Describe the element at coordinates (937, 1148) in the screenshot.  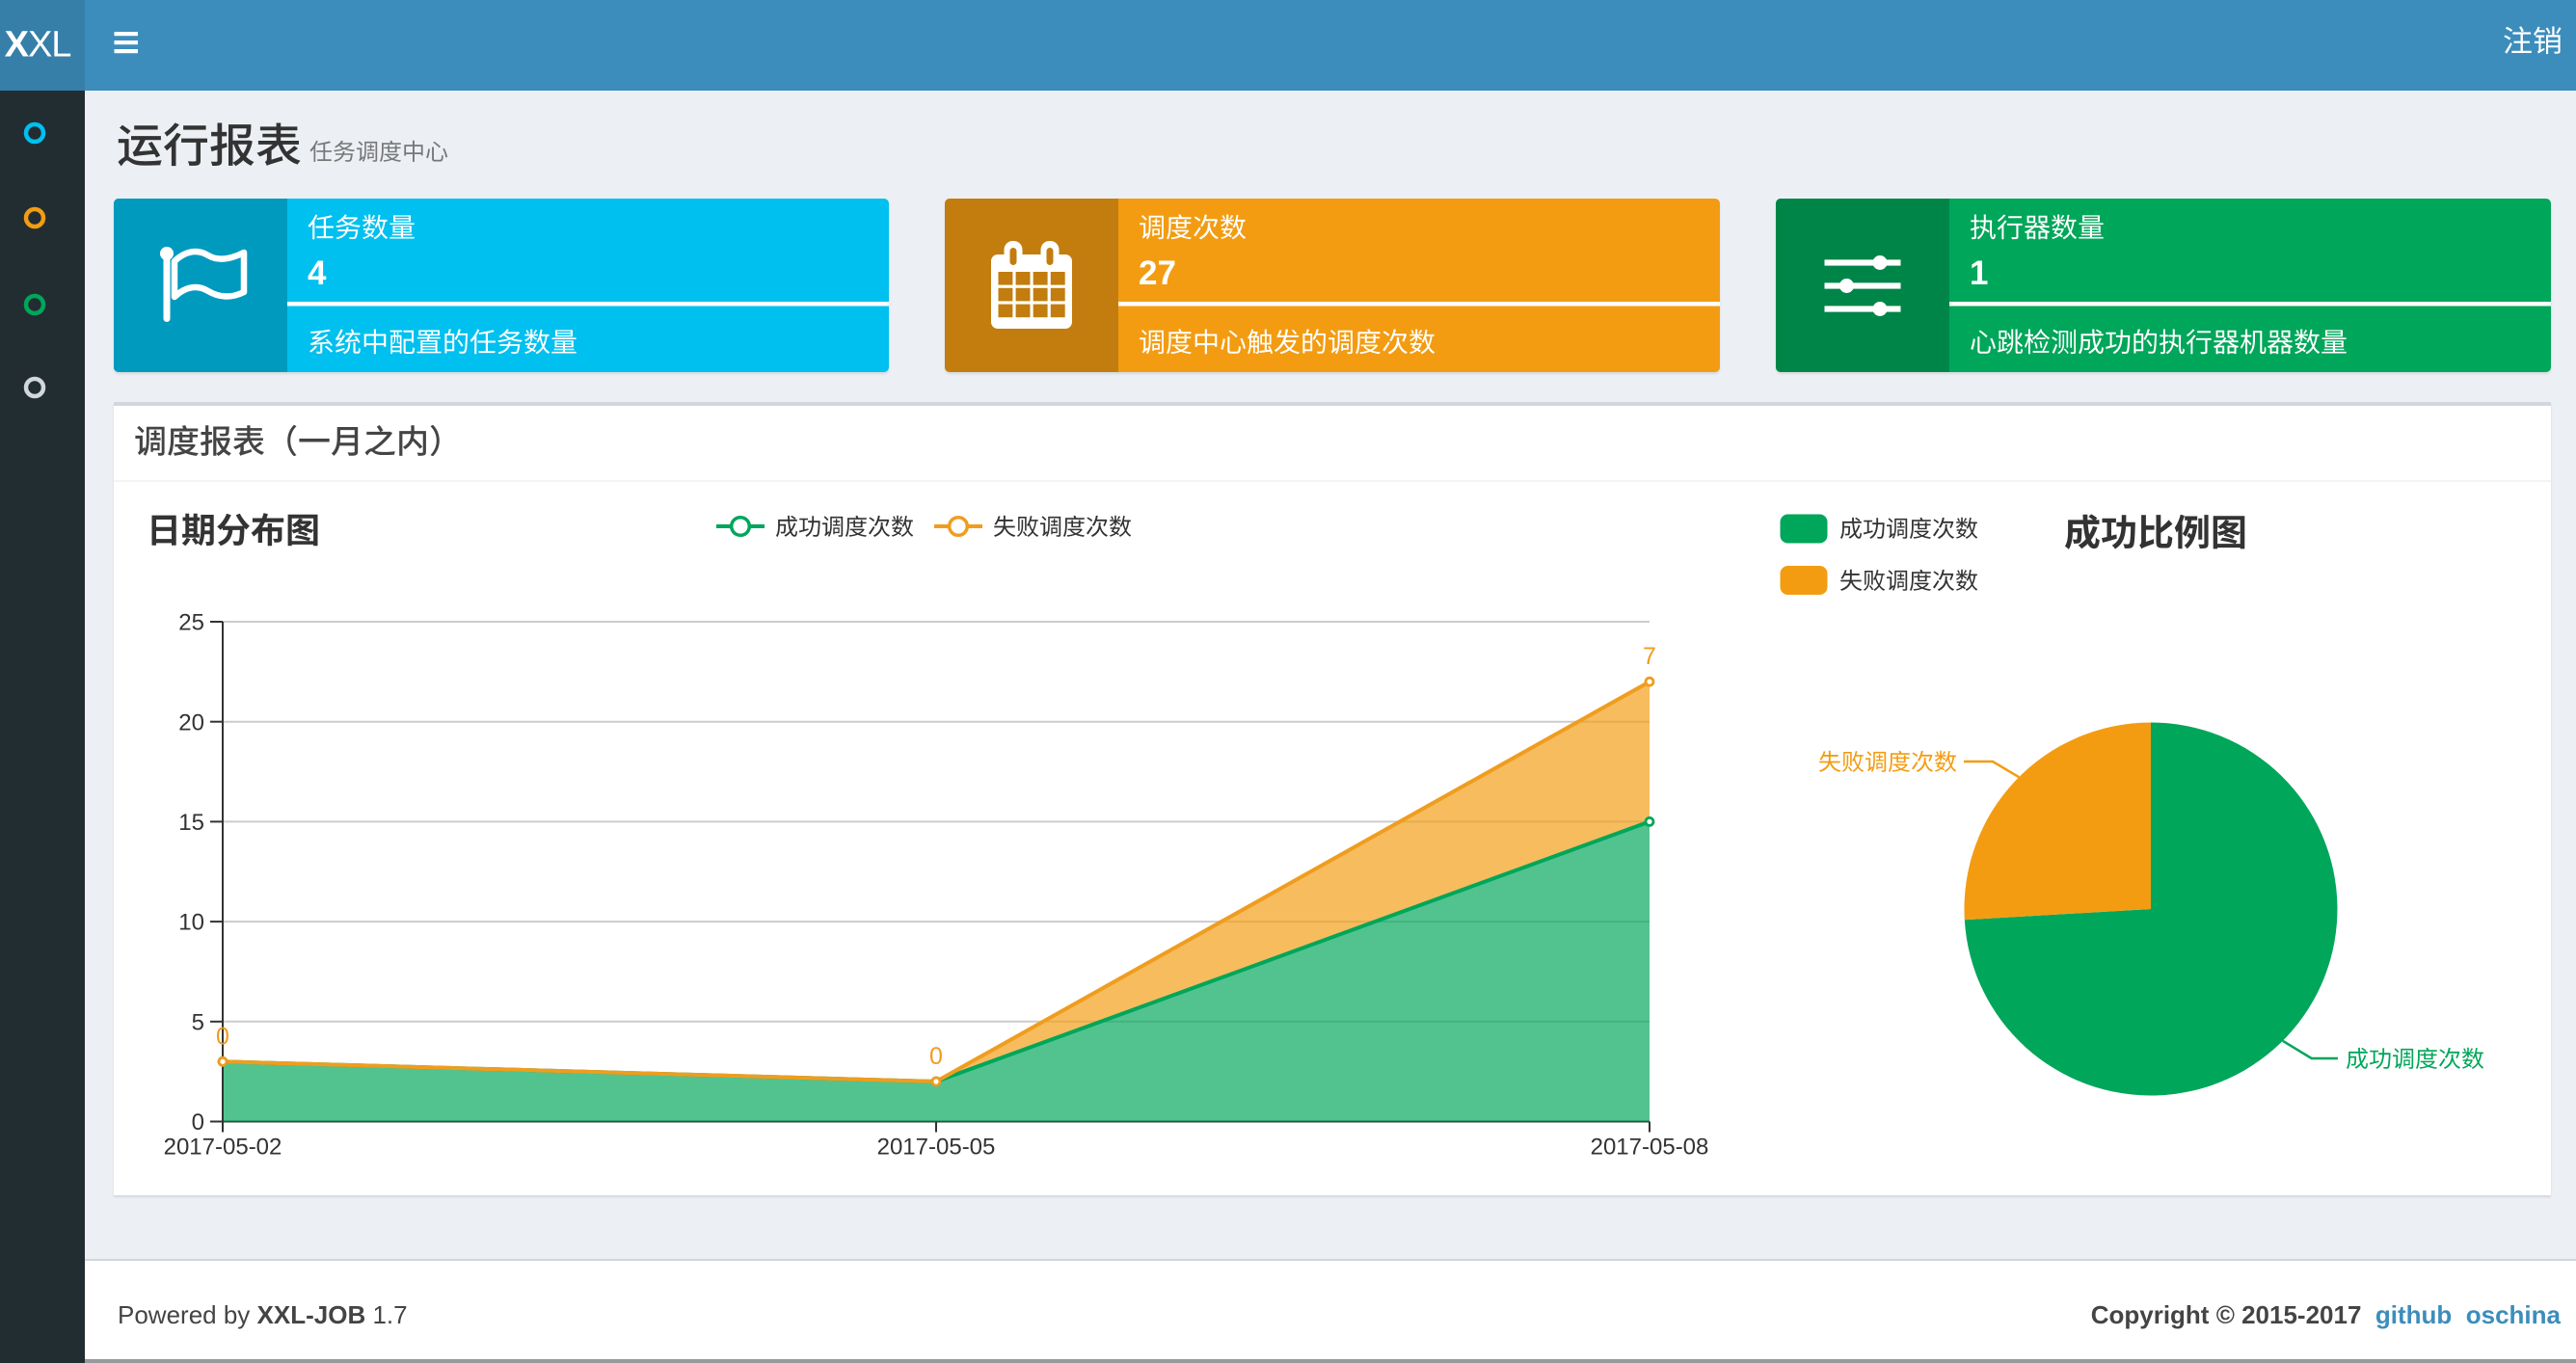
I see `svg-text: 2017-05-05` at that location.